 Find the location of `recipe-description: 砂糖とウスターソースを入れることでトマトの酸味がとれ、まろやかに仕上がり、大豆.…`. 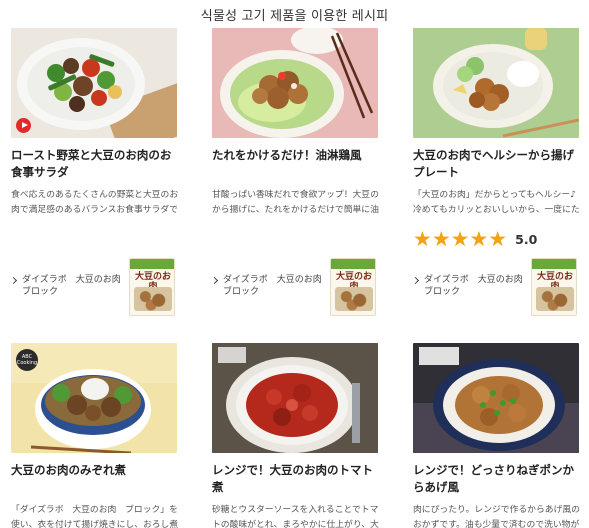

recipe-description: 砂糖とウスターソースを入れることでトマトの酸味がとれ、まろやかに仕上がり、大豆.… is located at coordinates (295, 516).